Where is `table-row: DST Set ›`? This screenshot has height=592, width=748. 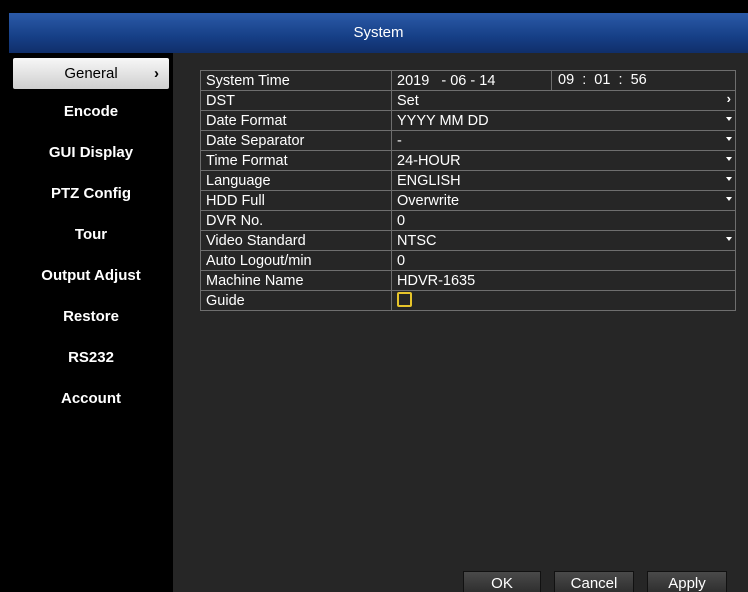 table-row: DST Set › is located at coordinates (468, 100).